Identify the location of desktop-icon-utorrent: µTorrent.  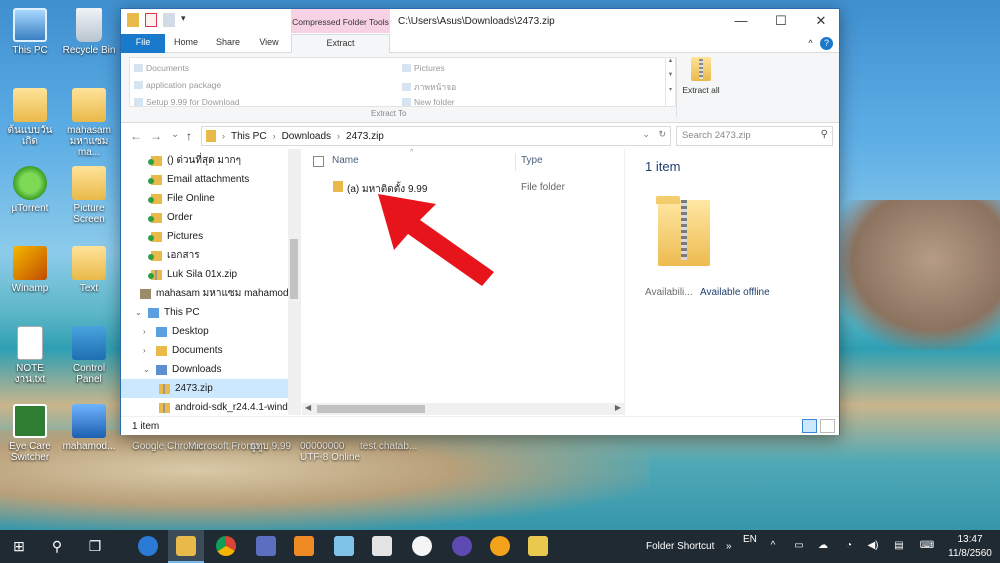
(30, 190).